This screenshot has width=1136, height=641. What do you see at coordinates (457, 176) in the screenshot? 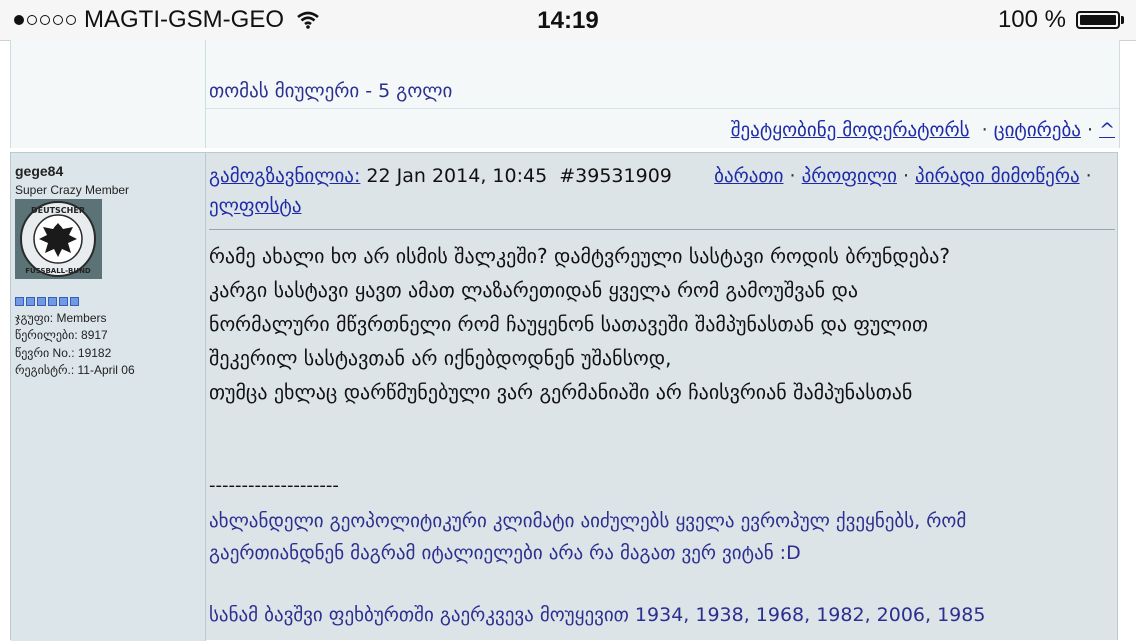
I see `post-datetime: 22 Jan 2014, 10:45` at bounding box center [457, 176].